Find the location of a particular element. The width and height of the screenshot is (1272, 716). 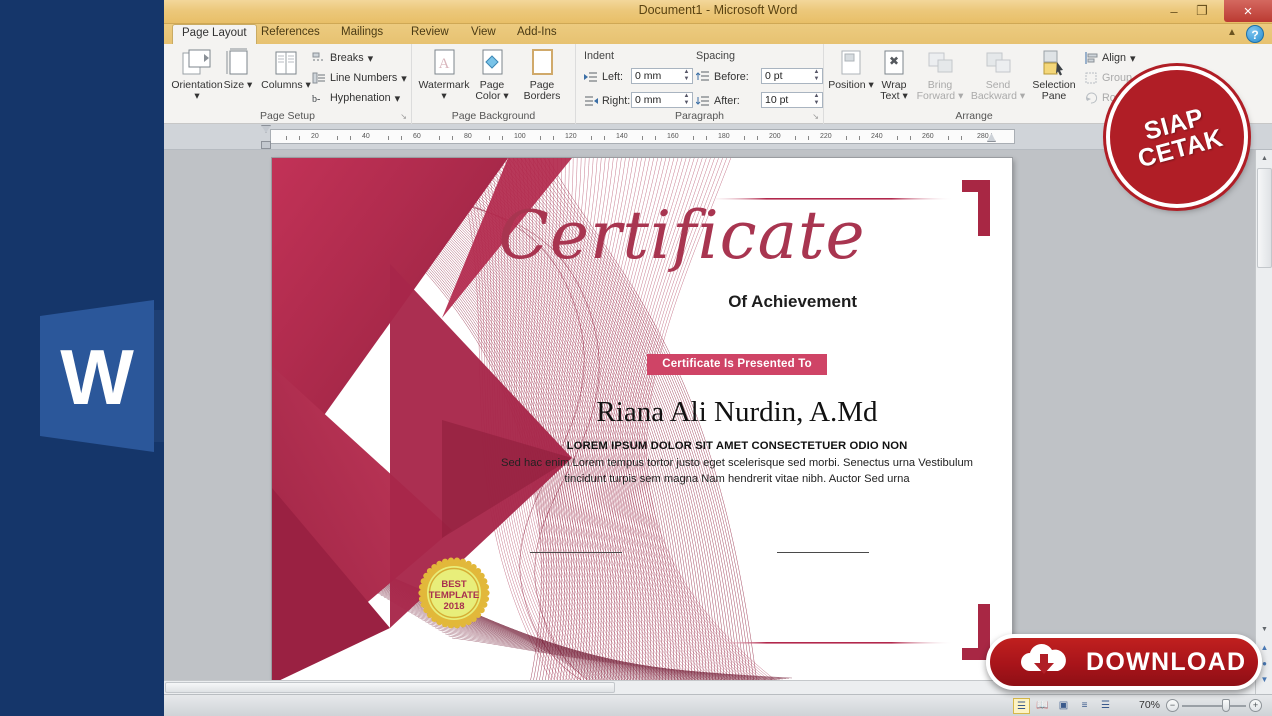

page-color-button: Page Color ▾ is located at coordinates (492, 75).